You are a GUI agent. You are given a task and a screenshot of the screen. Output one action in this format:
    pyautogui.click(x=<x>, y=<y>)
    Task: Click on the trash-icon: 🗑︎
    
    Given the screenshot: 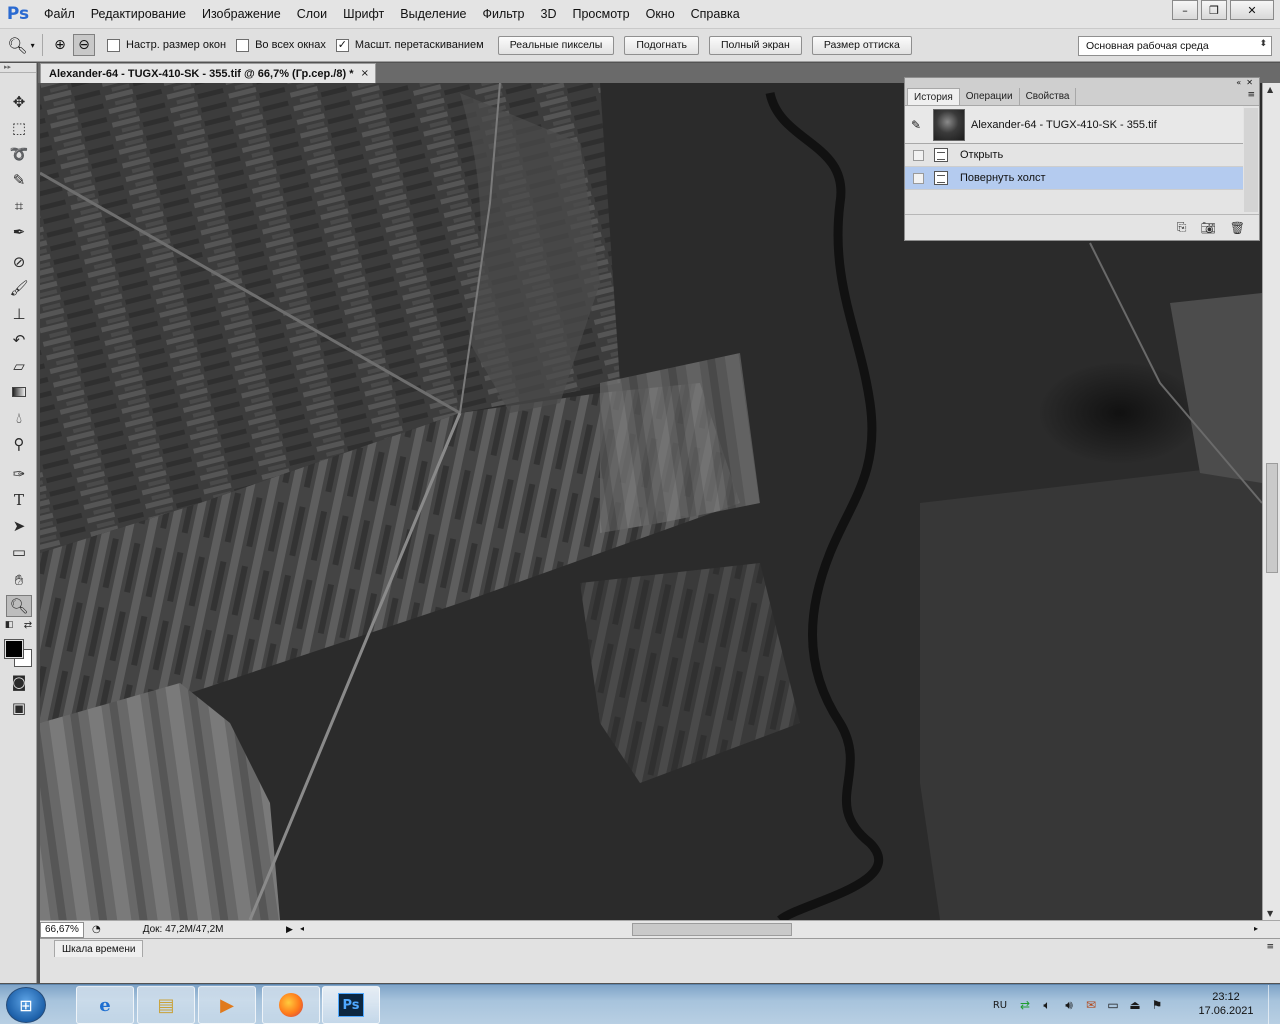 What is the action you would take?
    pyautogui.click(x=1237, y=228)
    